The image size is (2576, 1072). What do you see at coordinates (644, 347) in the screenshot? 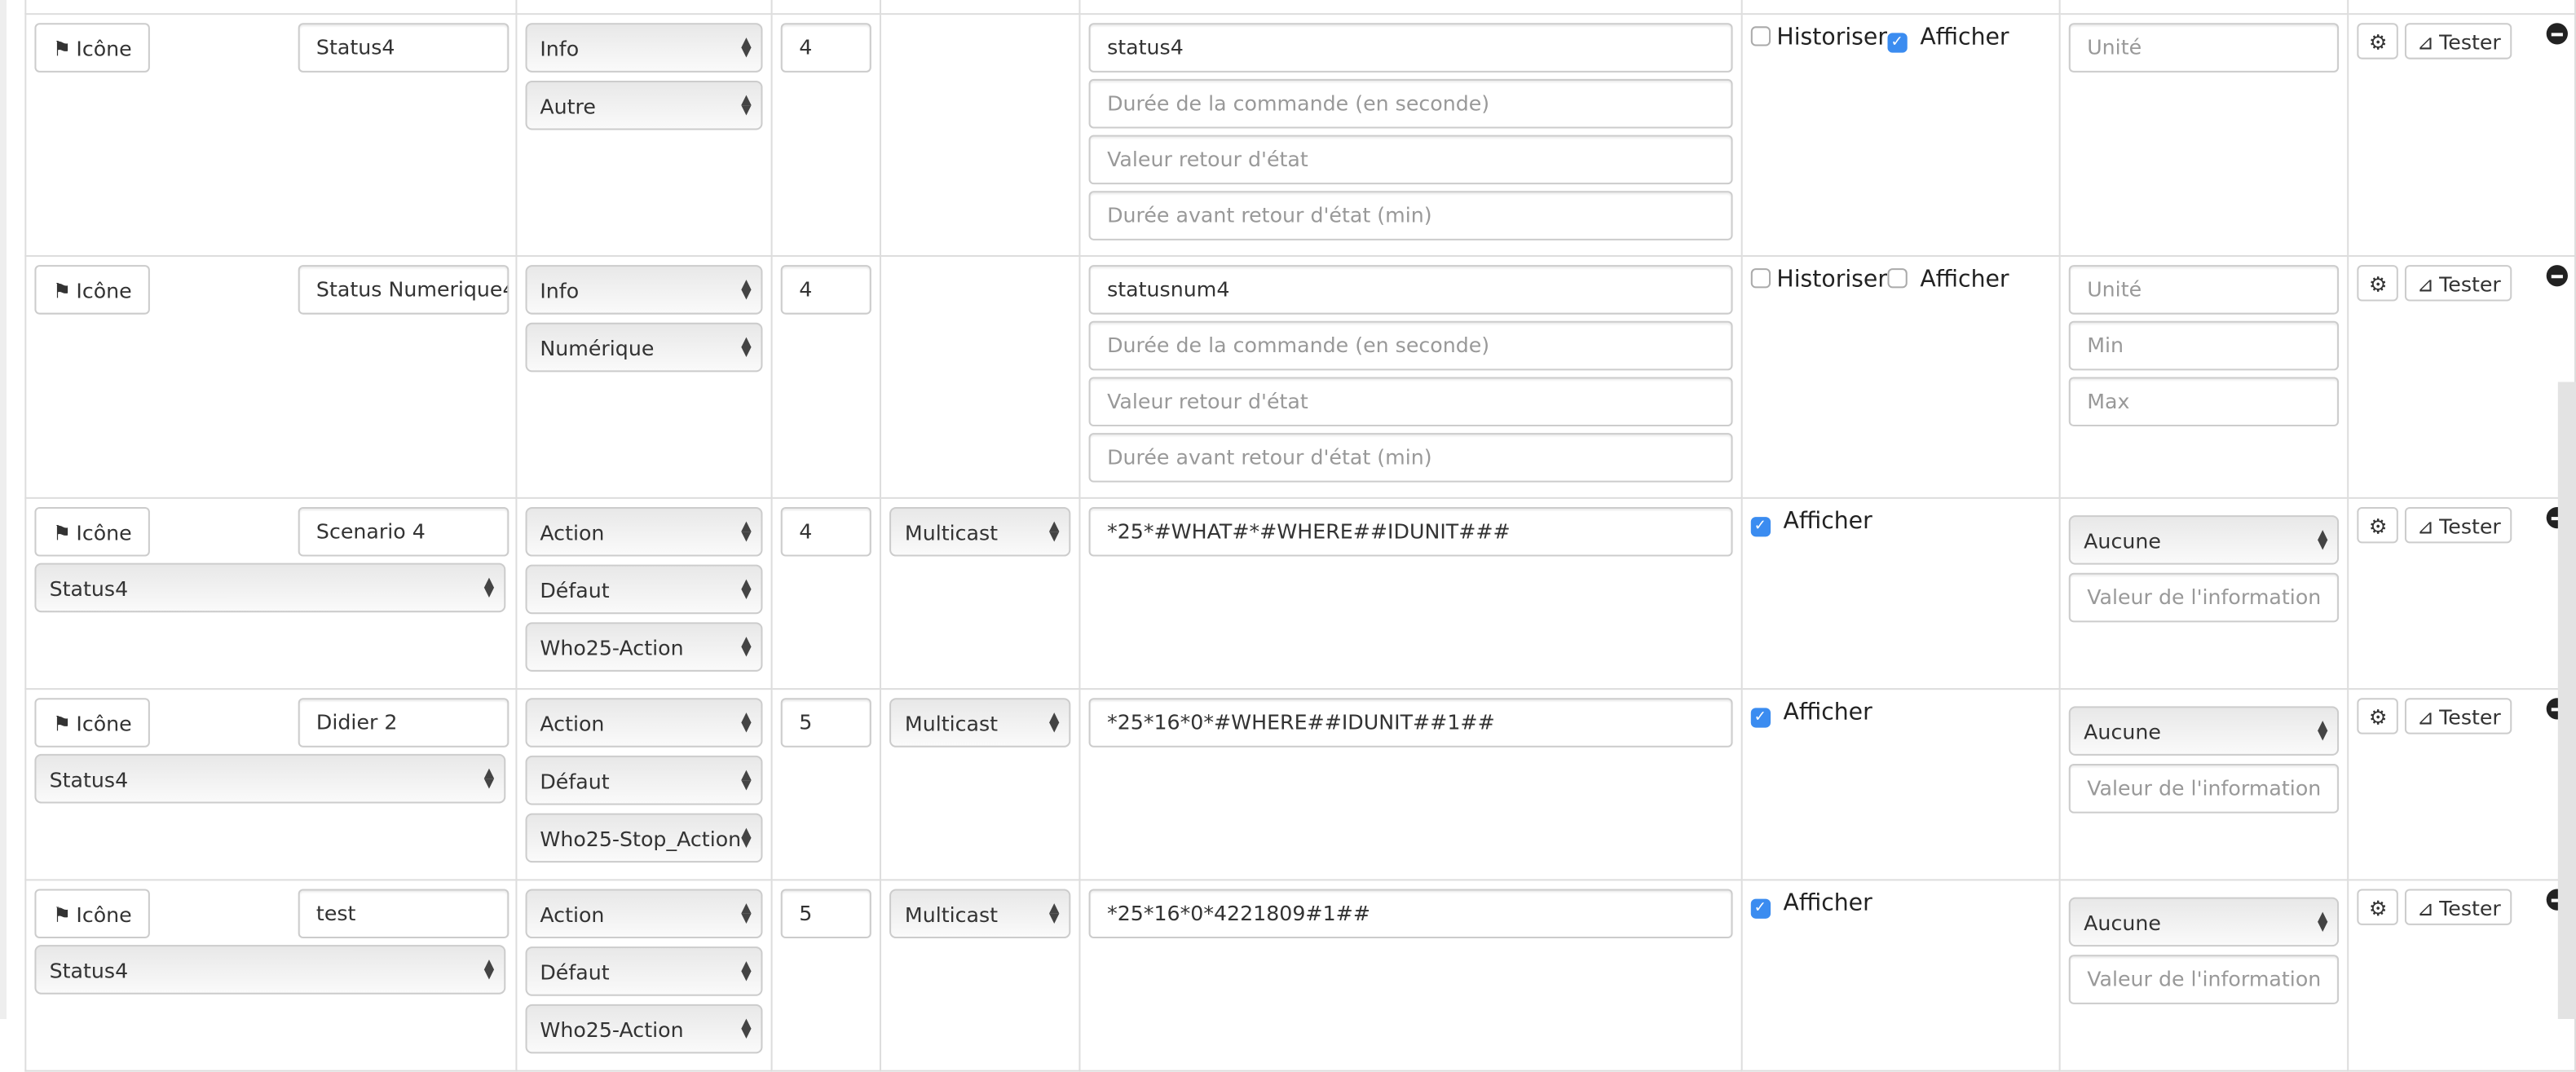
I see `subtype-select: Numérique ▲ ▼` at bounding box center [644, 347].